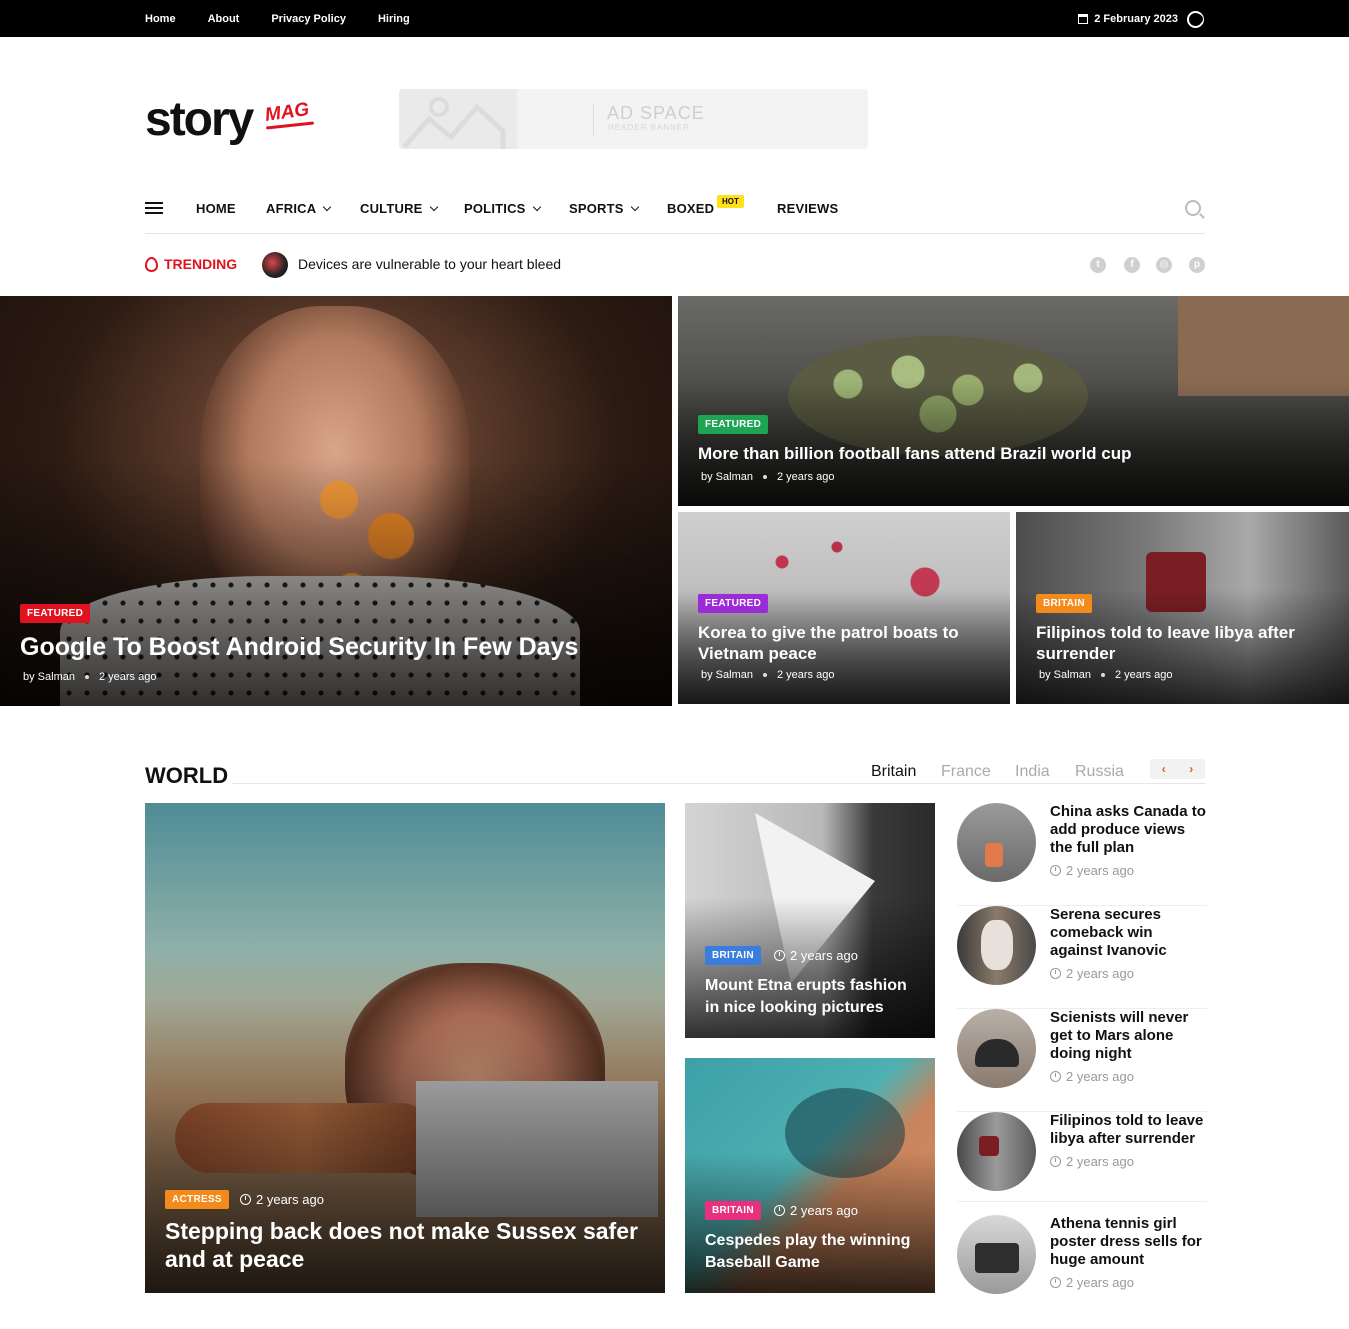 Image resolution: width=1349 pixels, height=1329 pixels. I want to click on section-title-world: WORLD, so click(187, 775).